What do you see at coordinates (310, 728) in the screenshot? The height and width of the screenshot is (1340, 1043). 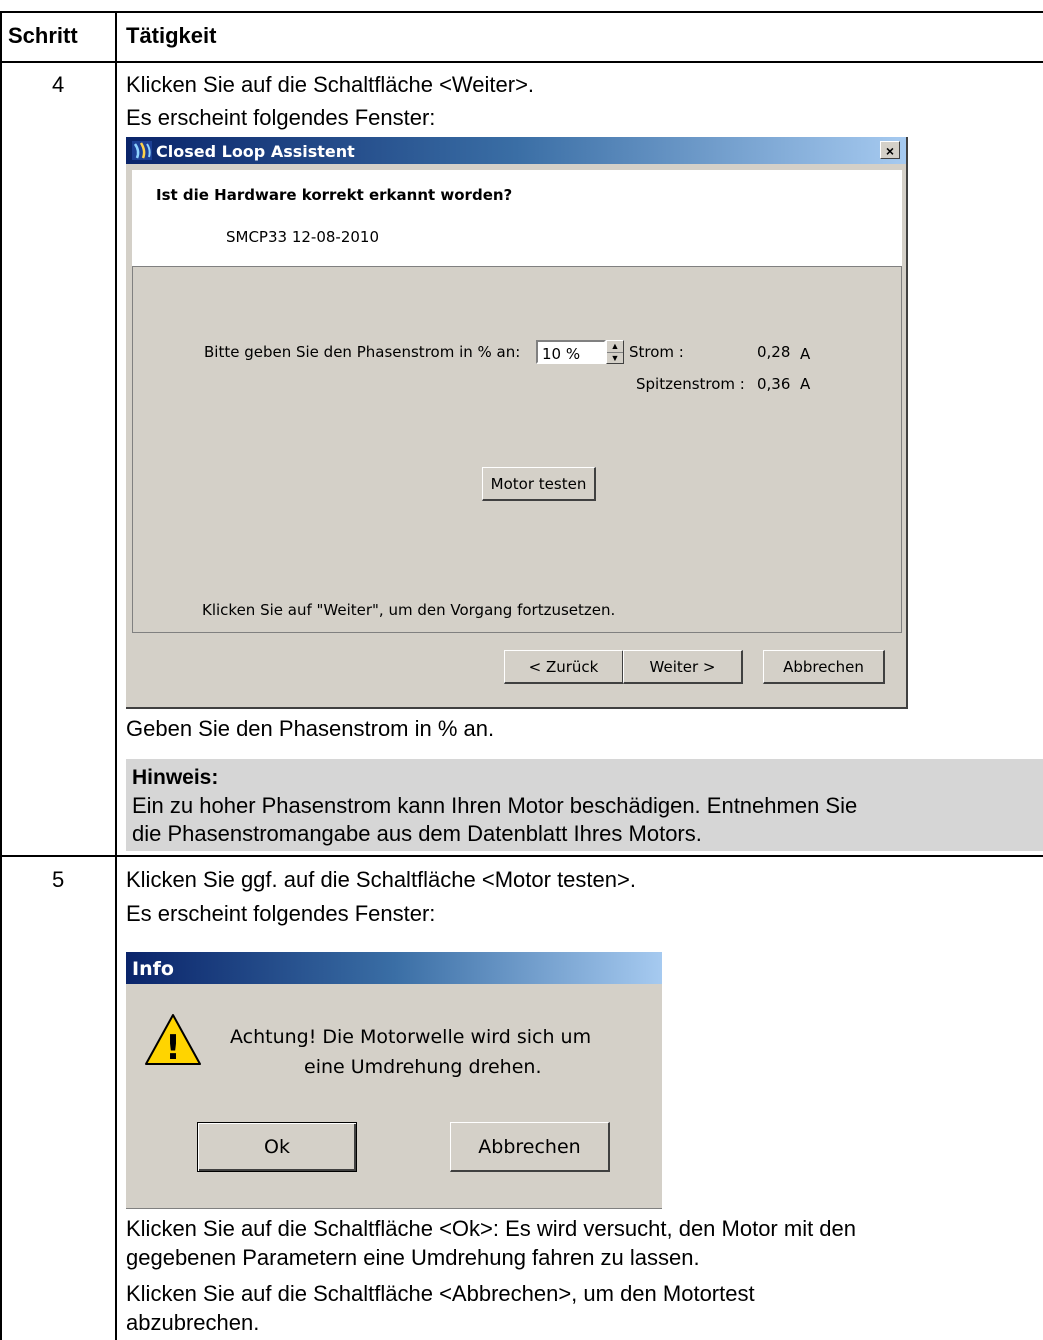 I see `step4-after-text: Geben Sie den Phasenstrom in % an.` at bounding box center [310, 728].